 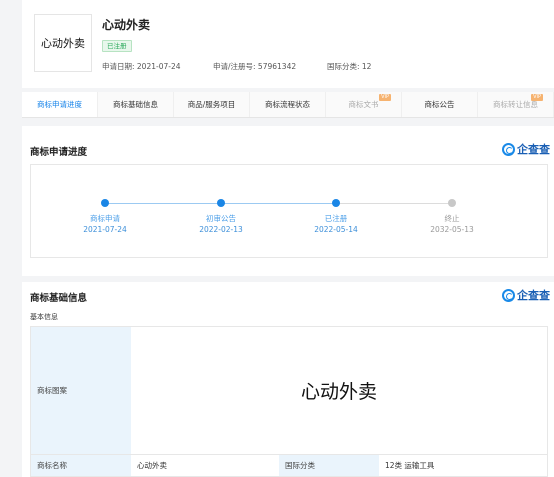 I want to click on trademark-title: 心动外卖, so click(x=126, y=25).